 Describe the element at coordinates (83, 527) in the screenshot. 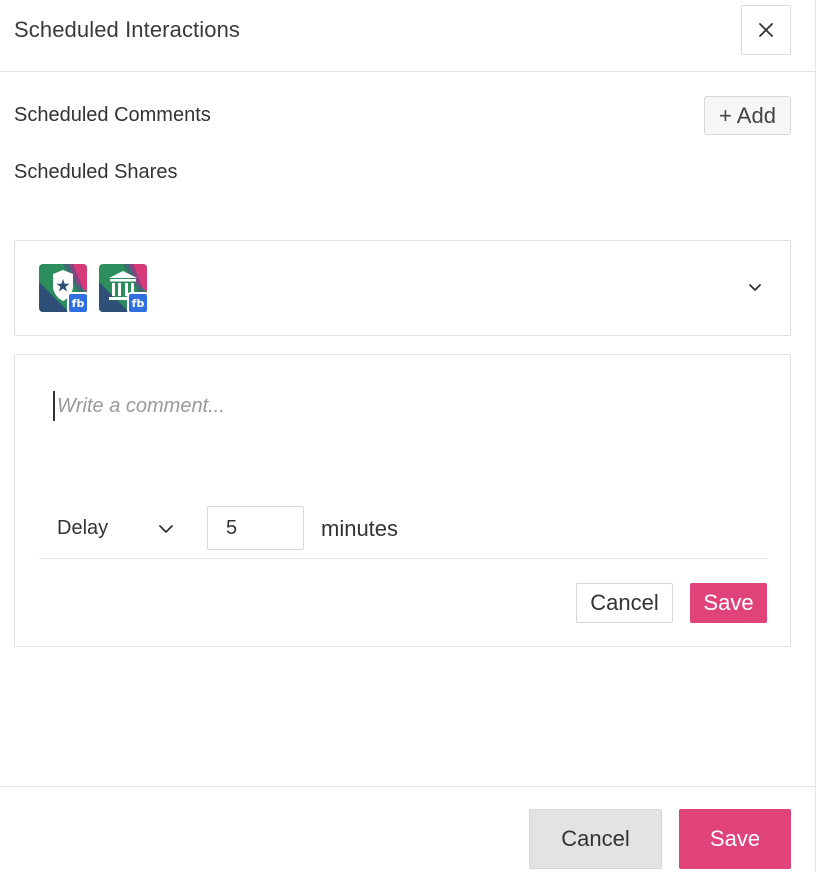

I see `delay-select-value: Delay` at that location.